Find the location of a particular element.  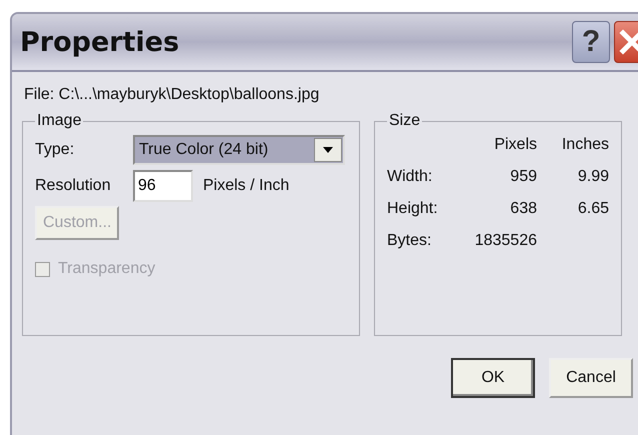

unit-label: Pixels / Inch is located at coordinates (246, 186).